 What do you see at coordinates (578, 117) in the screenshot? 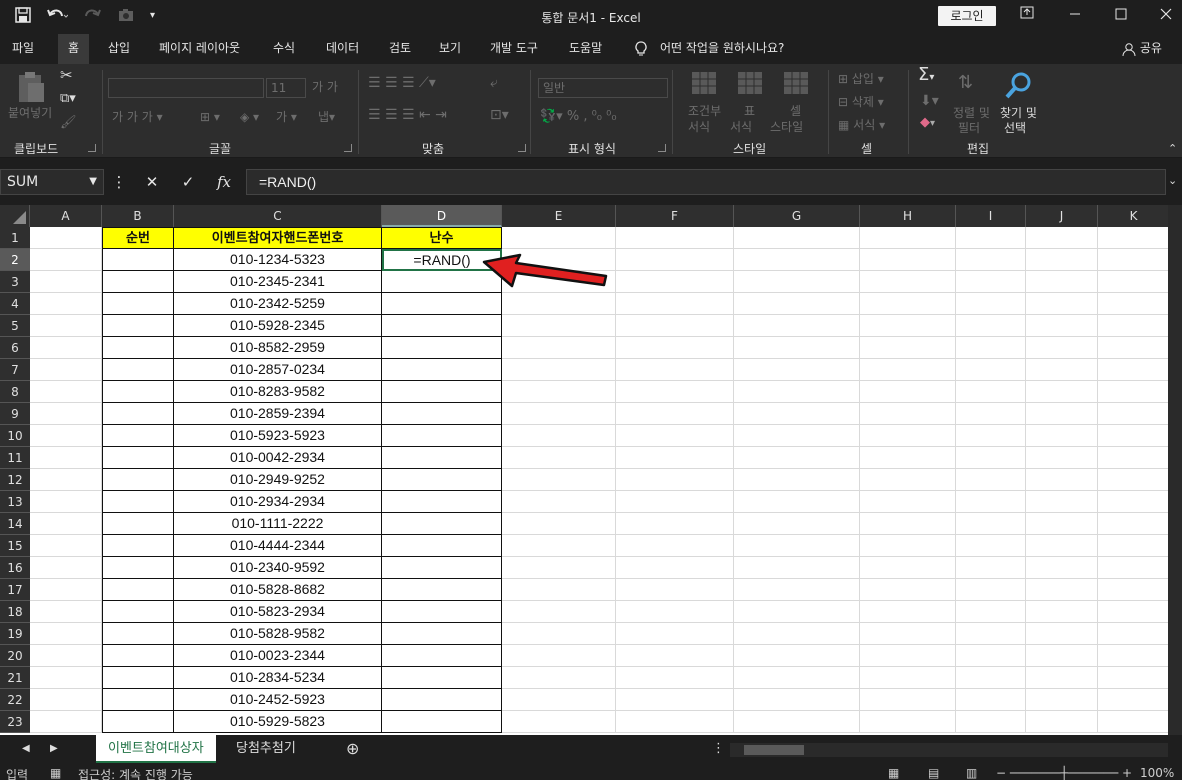
I see `number-format-icons: 💱▾ % , ⁰₀ ⁰₀` at bounding box center [578, 117].